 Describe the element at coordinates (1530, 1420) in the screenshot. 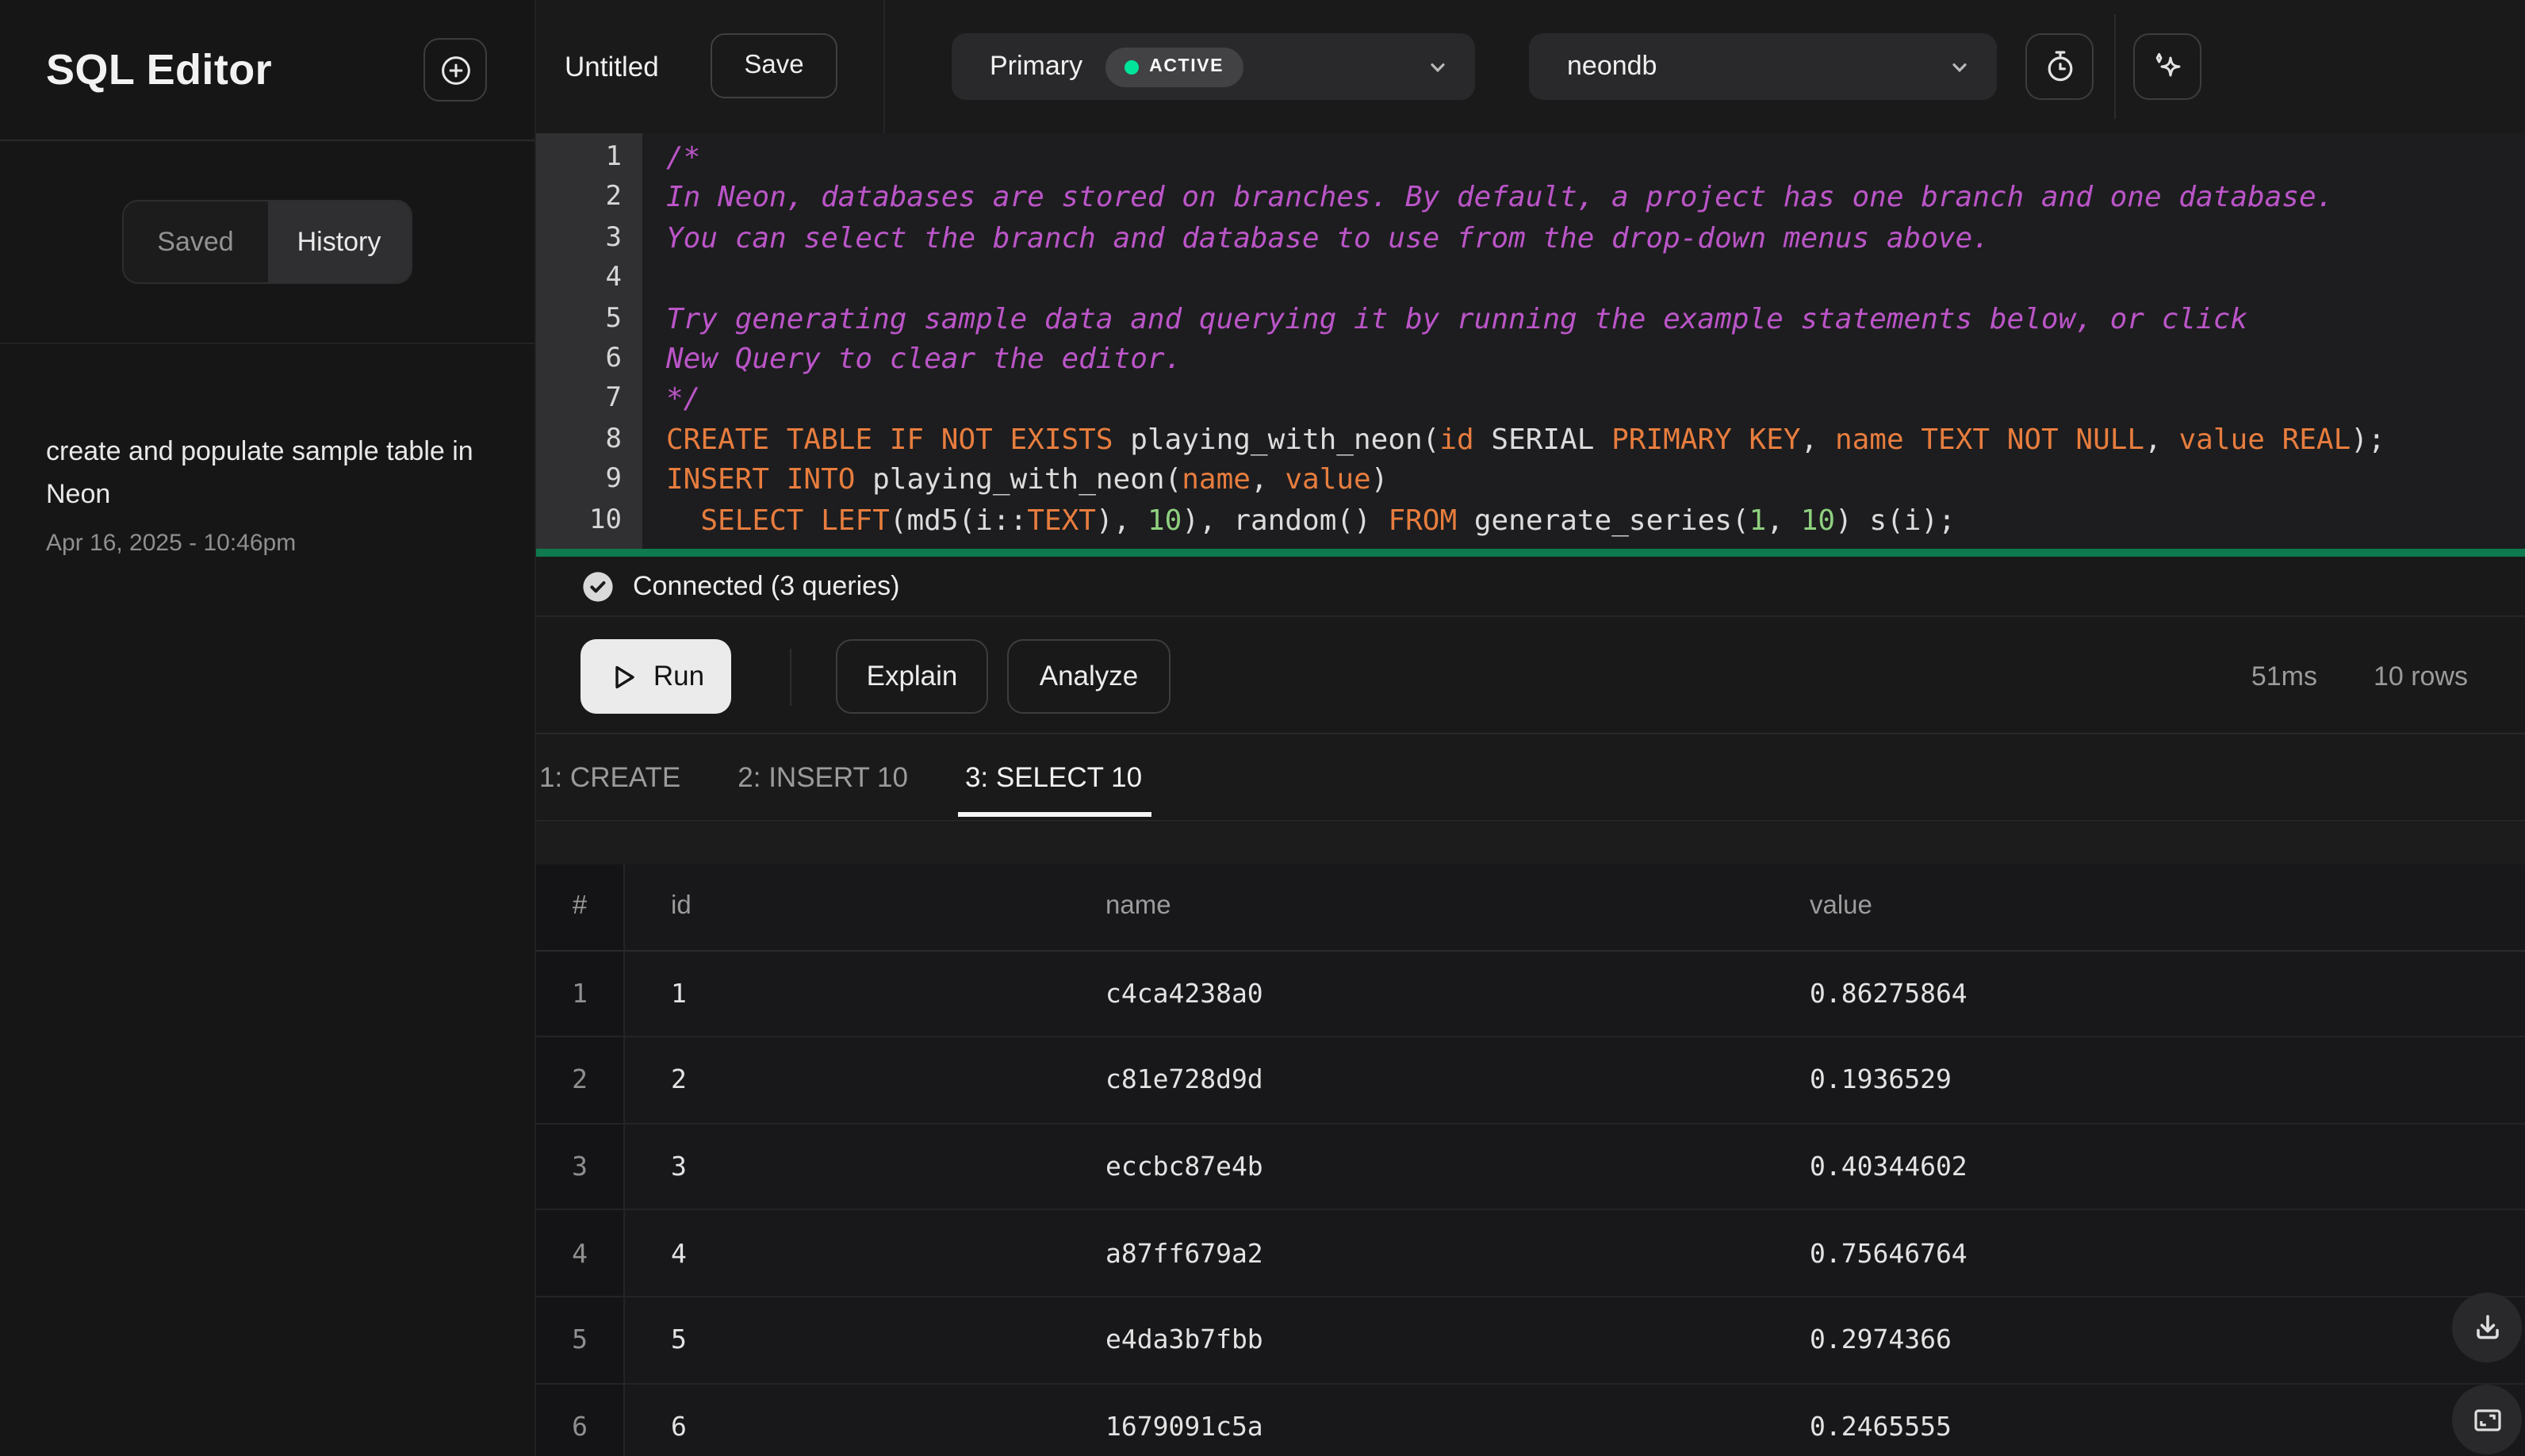

I see `table-row: 6 6 1679091c5a 0.2465555` at that location.